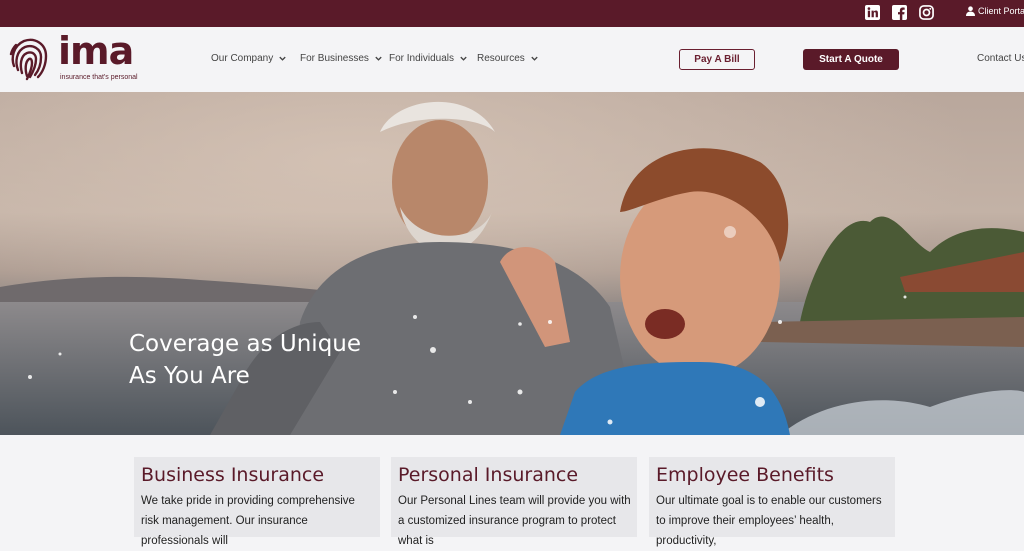 Image resolution: width=1024 pixels, height=551 pixels. I want to click on nav-our-company: Our Company, so click(249, 58).